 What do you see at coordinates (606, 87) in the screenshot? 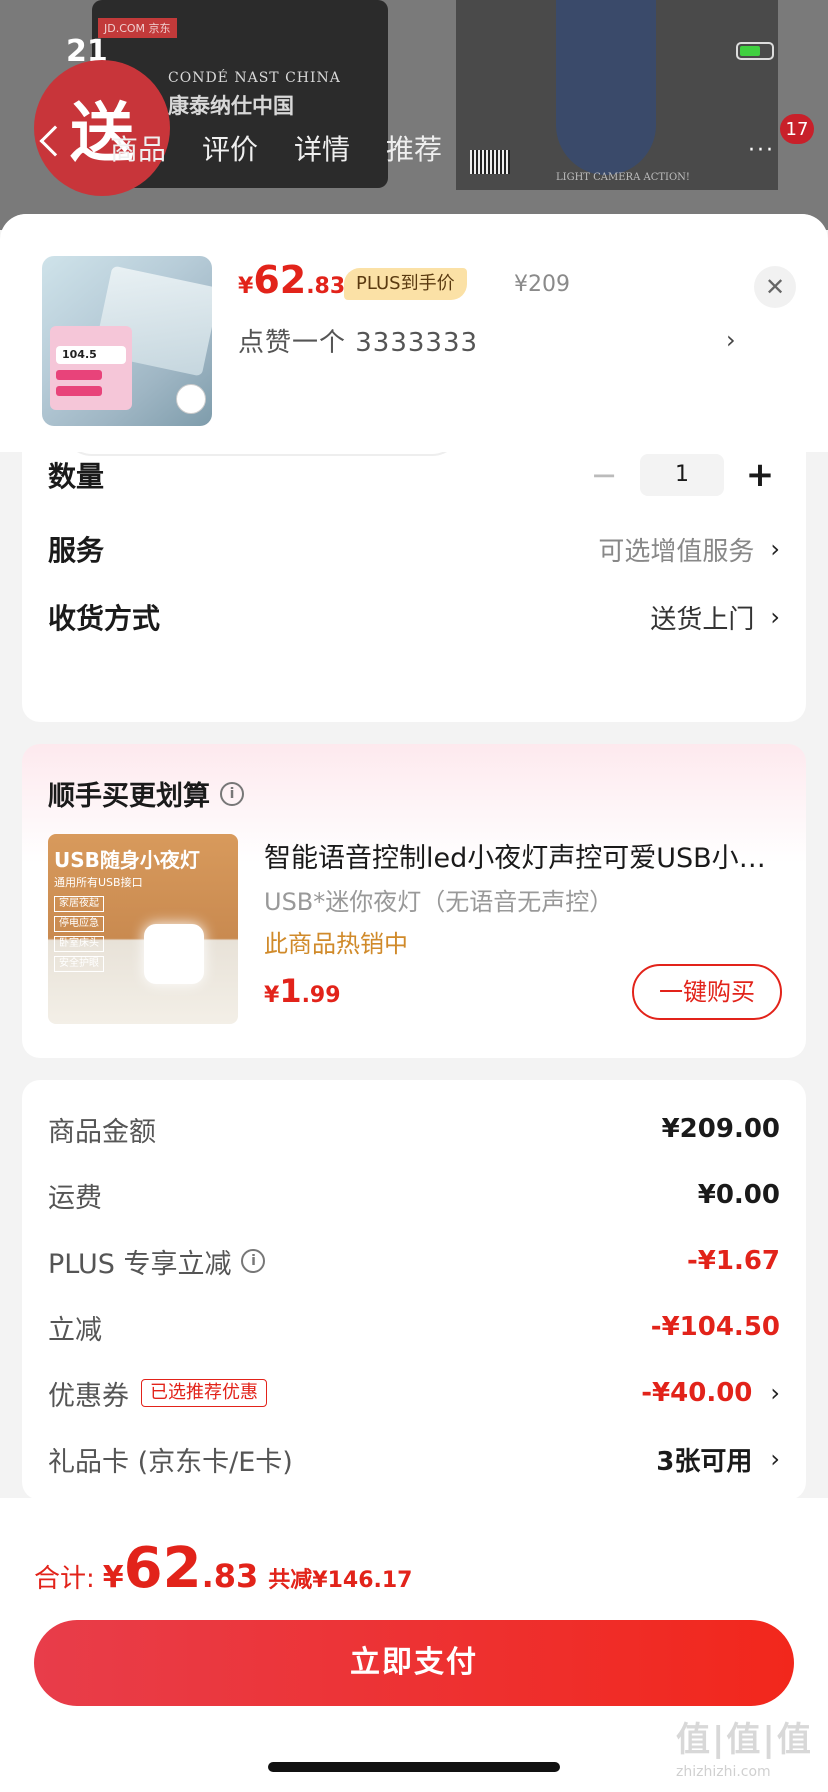
I see `dress-shape` at bounding box center [606, 87].